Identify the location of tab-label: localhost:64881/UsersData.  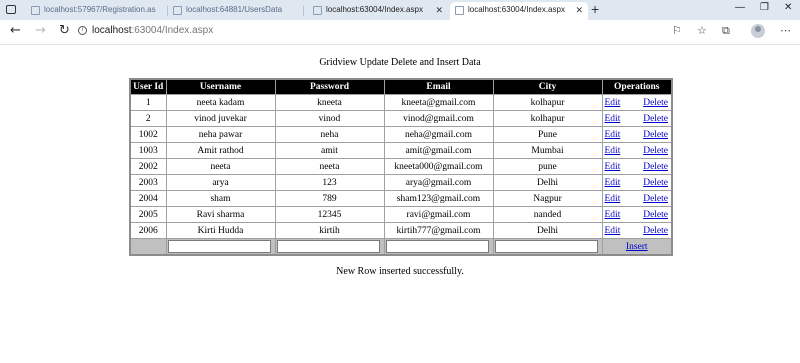
(234, 9).